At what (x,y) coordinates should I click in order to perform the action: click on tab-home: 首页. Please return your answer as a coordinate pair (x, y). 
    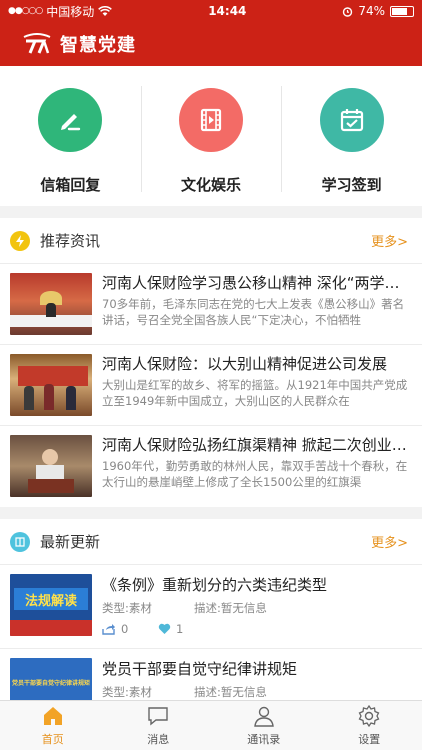
    Looking at the image, I should click on (53, 725).